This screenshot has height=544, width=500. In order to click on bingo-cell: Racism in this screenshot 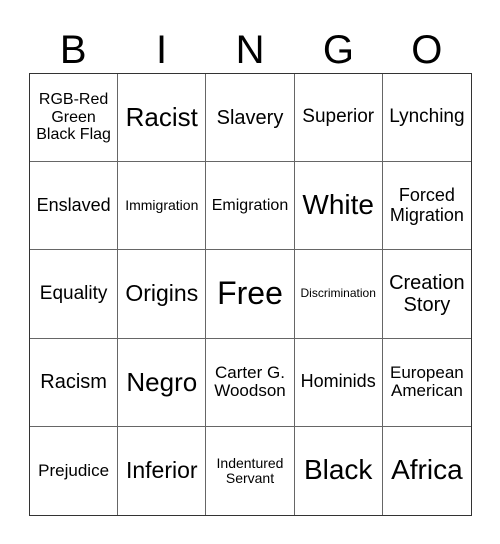, I will do `click(74, 382)`.